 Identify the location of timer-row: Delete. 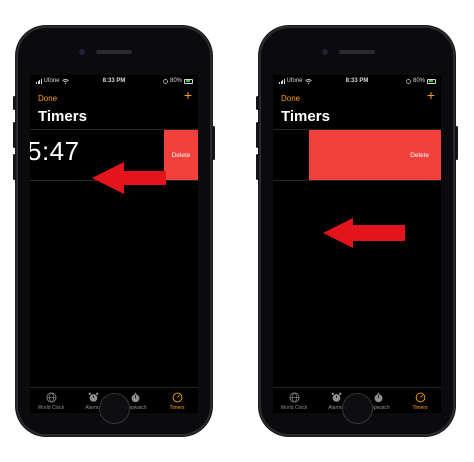
(357, 155).